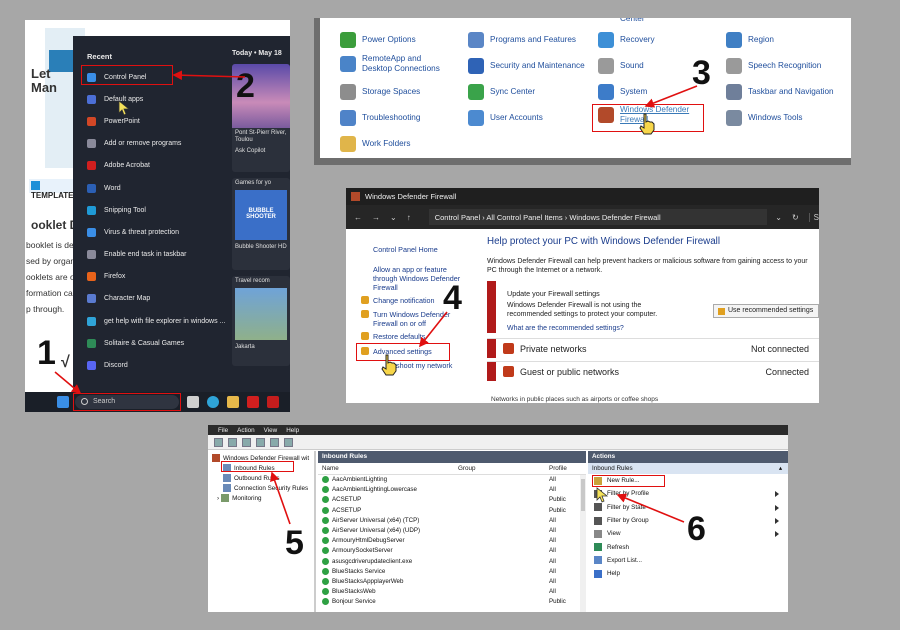  I want to click on public-networks-row: Guest or public networks Connected, so click(653, 371).